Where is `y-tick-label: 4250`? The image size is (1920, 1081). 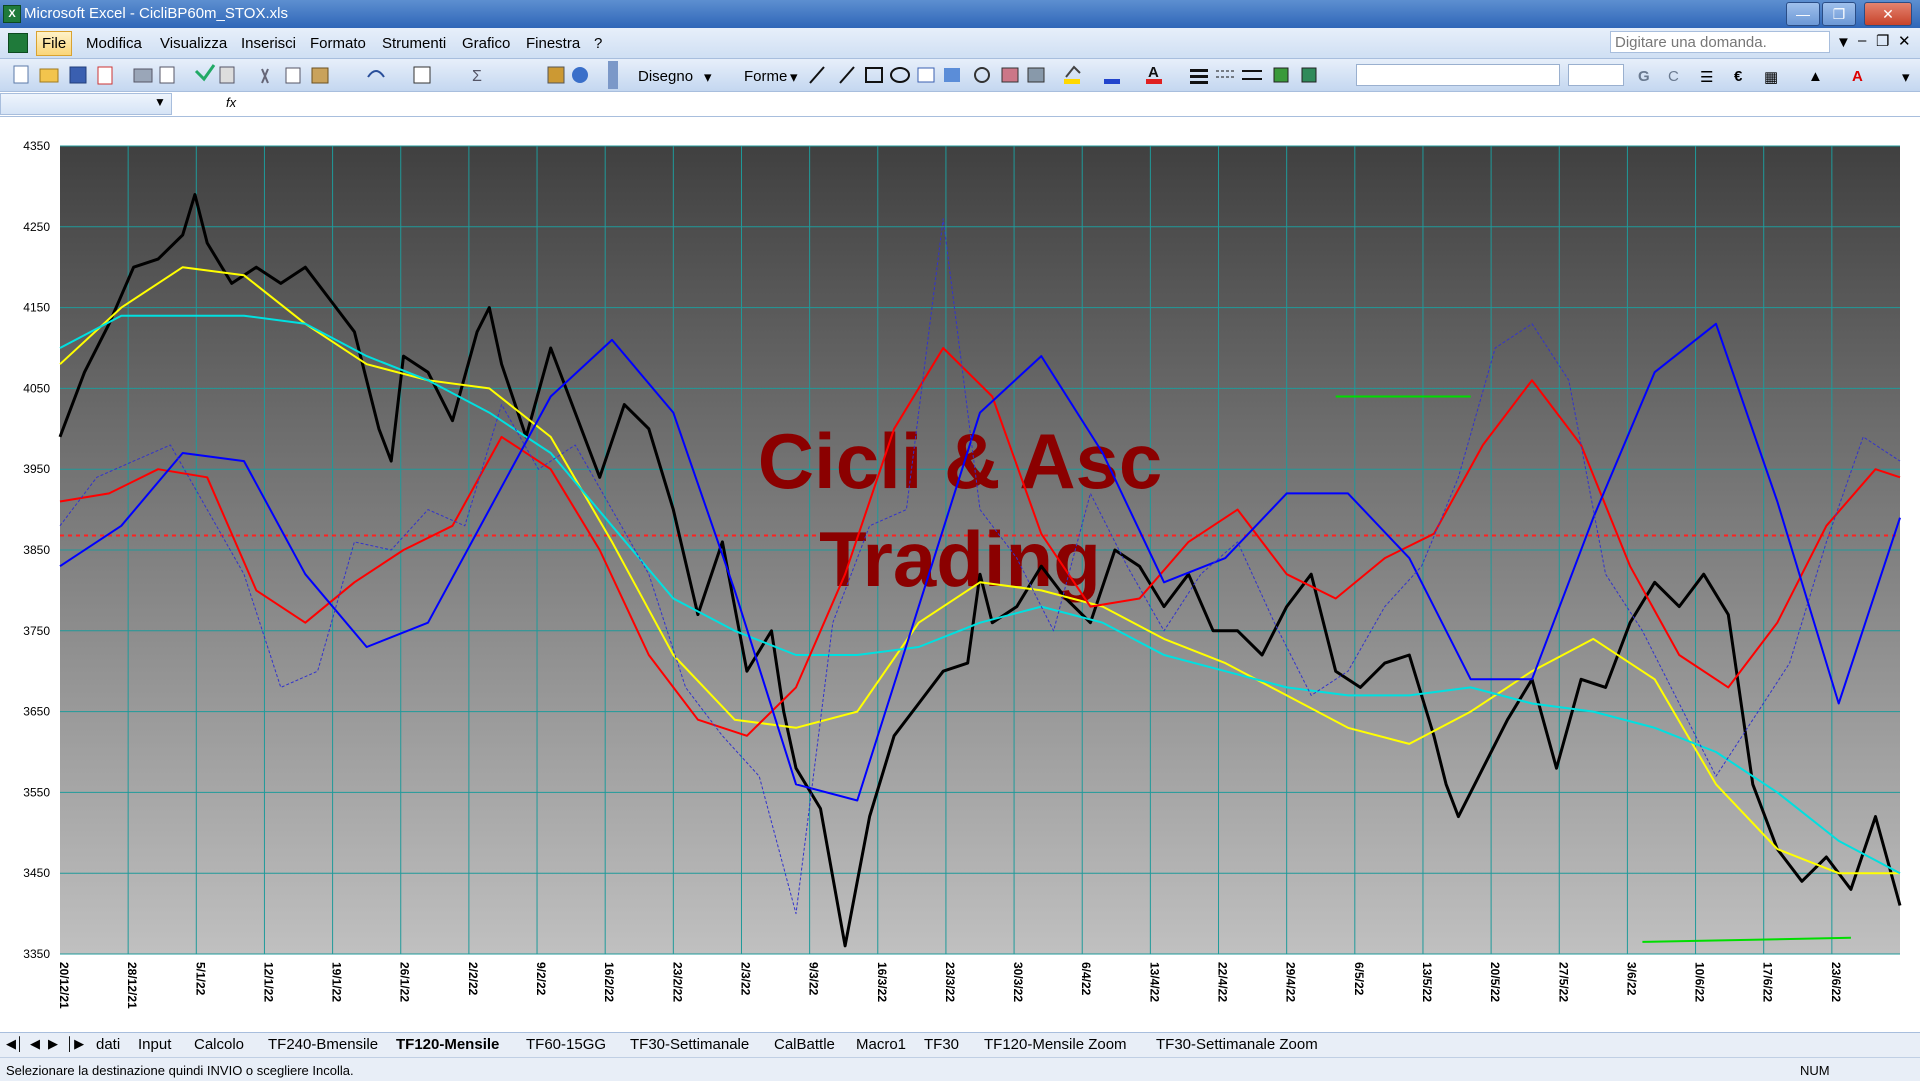
y-tick-label: 4250 is located at coordinates (36, 227).